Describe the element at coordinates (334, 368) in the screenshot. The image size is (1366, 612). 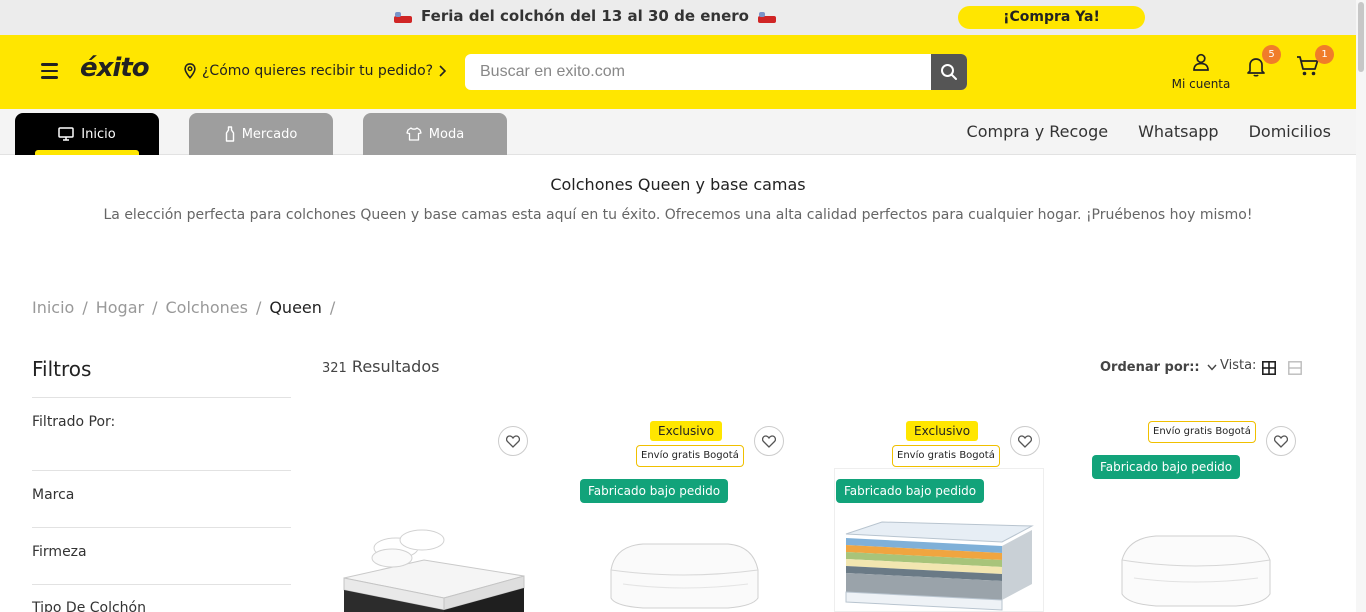
I see `results-number: 321` at that location.